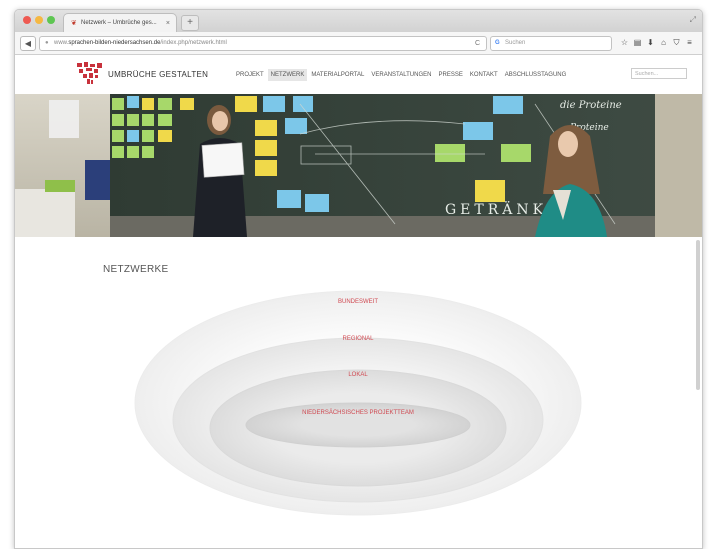 Image resolution: width=711 pixels, height=549 pixels. Describe the element at coordinates (74, 23) in the screenshot. I see `site-favicon-icon: ❦` at that location.